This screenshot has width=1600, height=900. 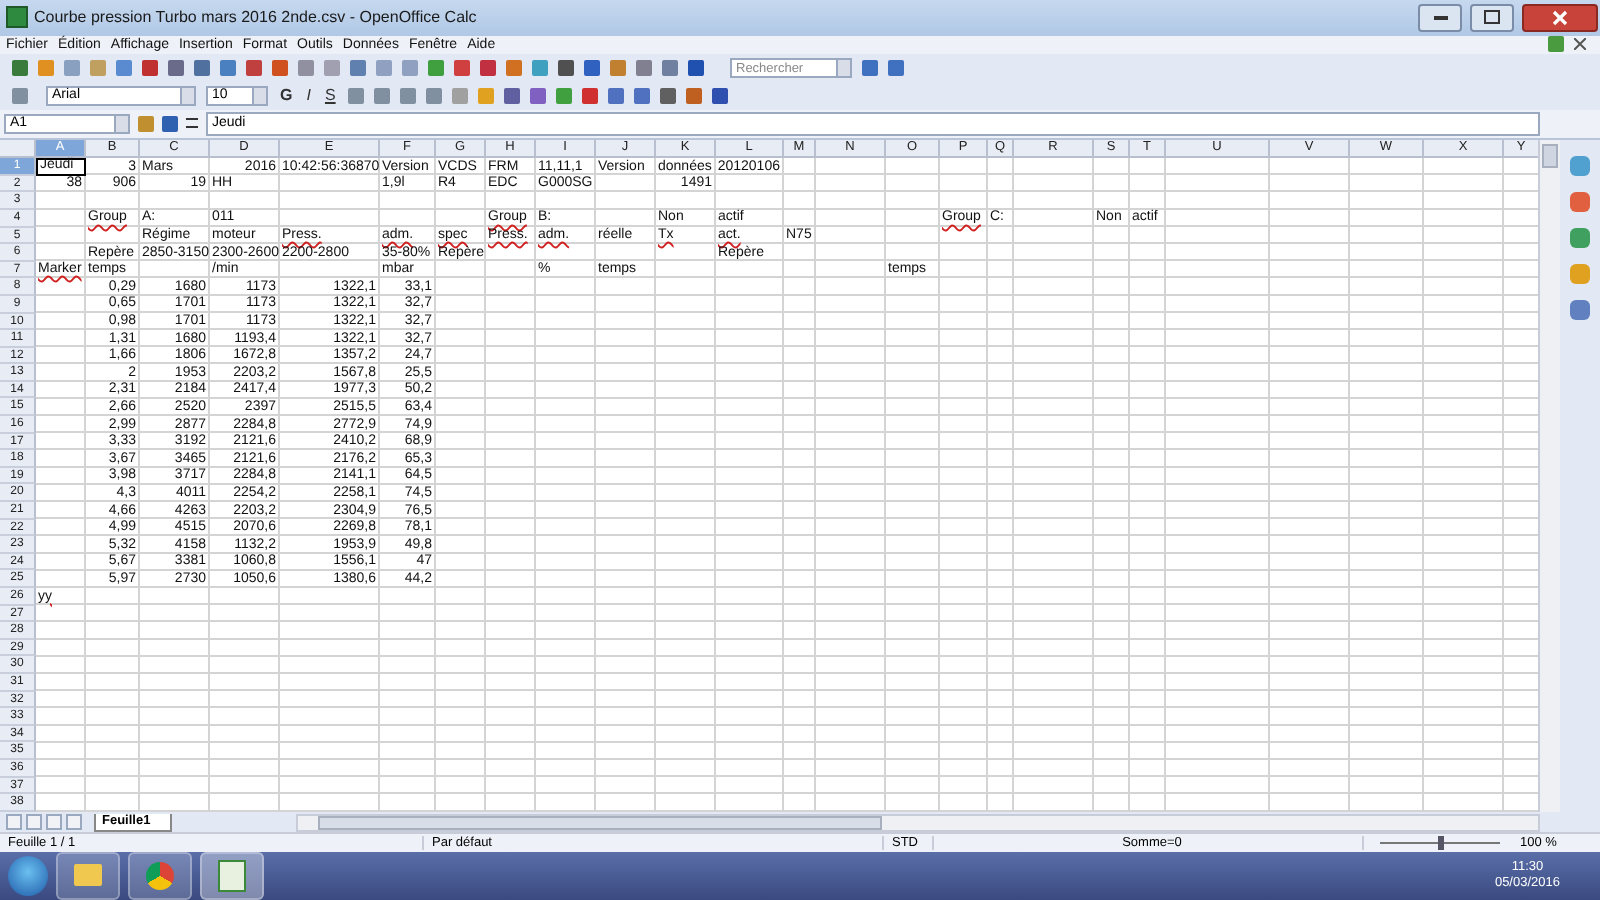 What do you see at coordinates (28, 875) in the screenshot?
I see `start-button` at bounding box center [28, 875].